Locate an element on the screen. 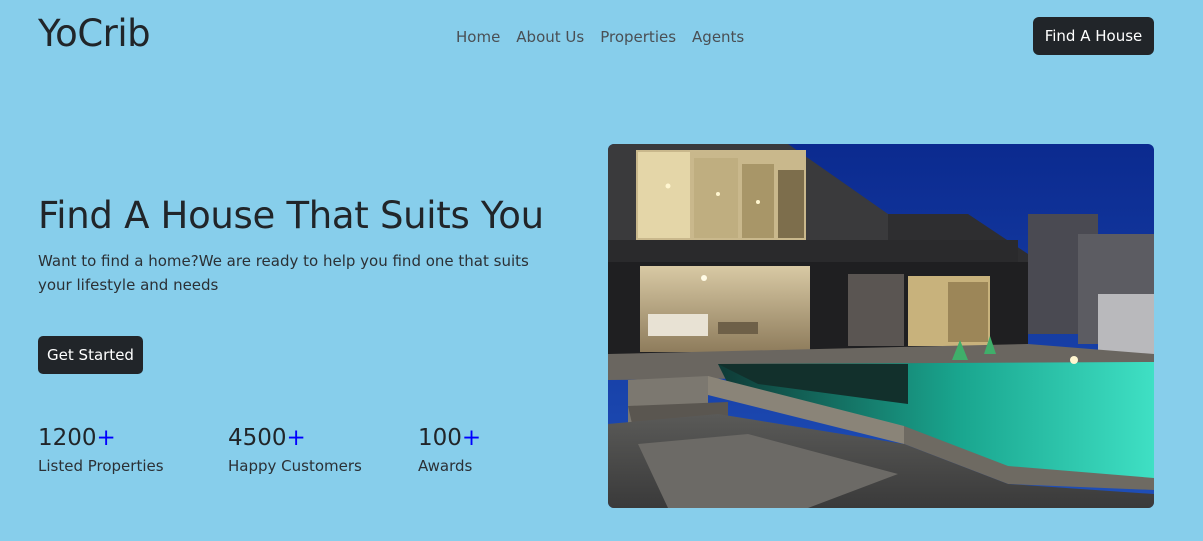 The image size is (1203, 541). main-nav: Home About Us Properties Agents is located at coordinates (600, 37).